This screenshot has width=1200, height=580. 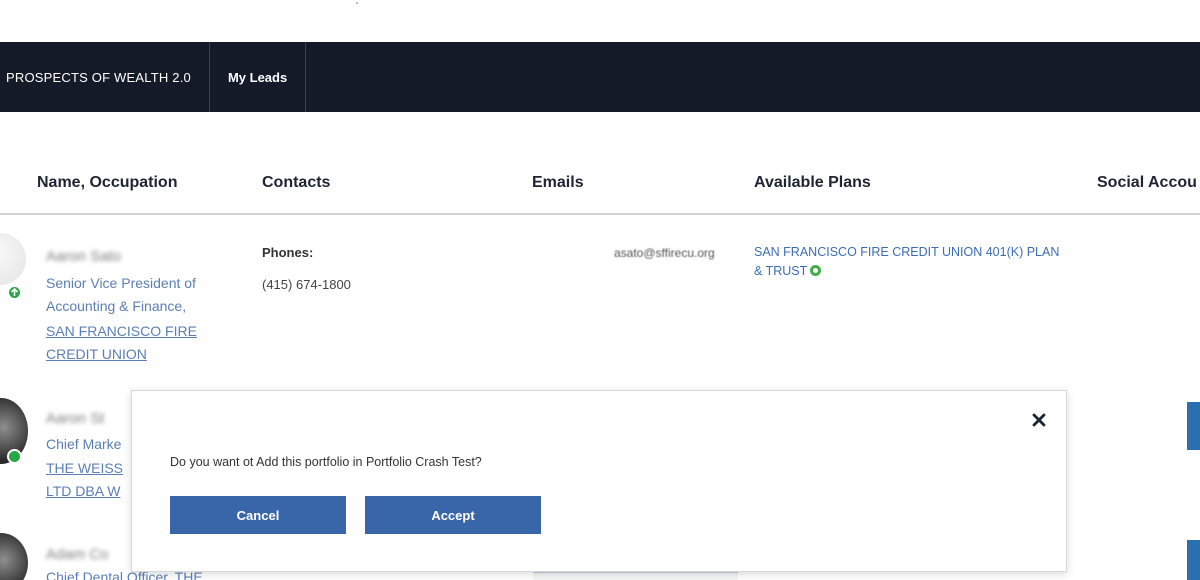 What do you see at coordinates (453, 515) in the screenshot?
I see `accept-button: Accept` at bounding box center [453, 515].